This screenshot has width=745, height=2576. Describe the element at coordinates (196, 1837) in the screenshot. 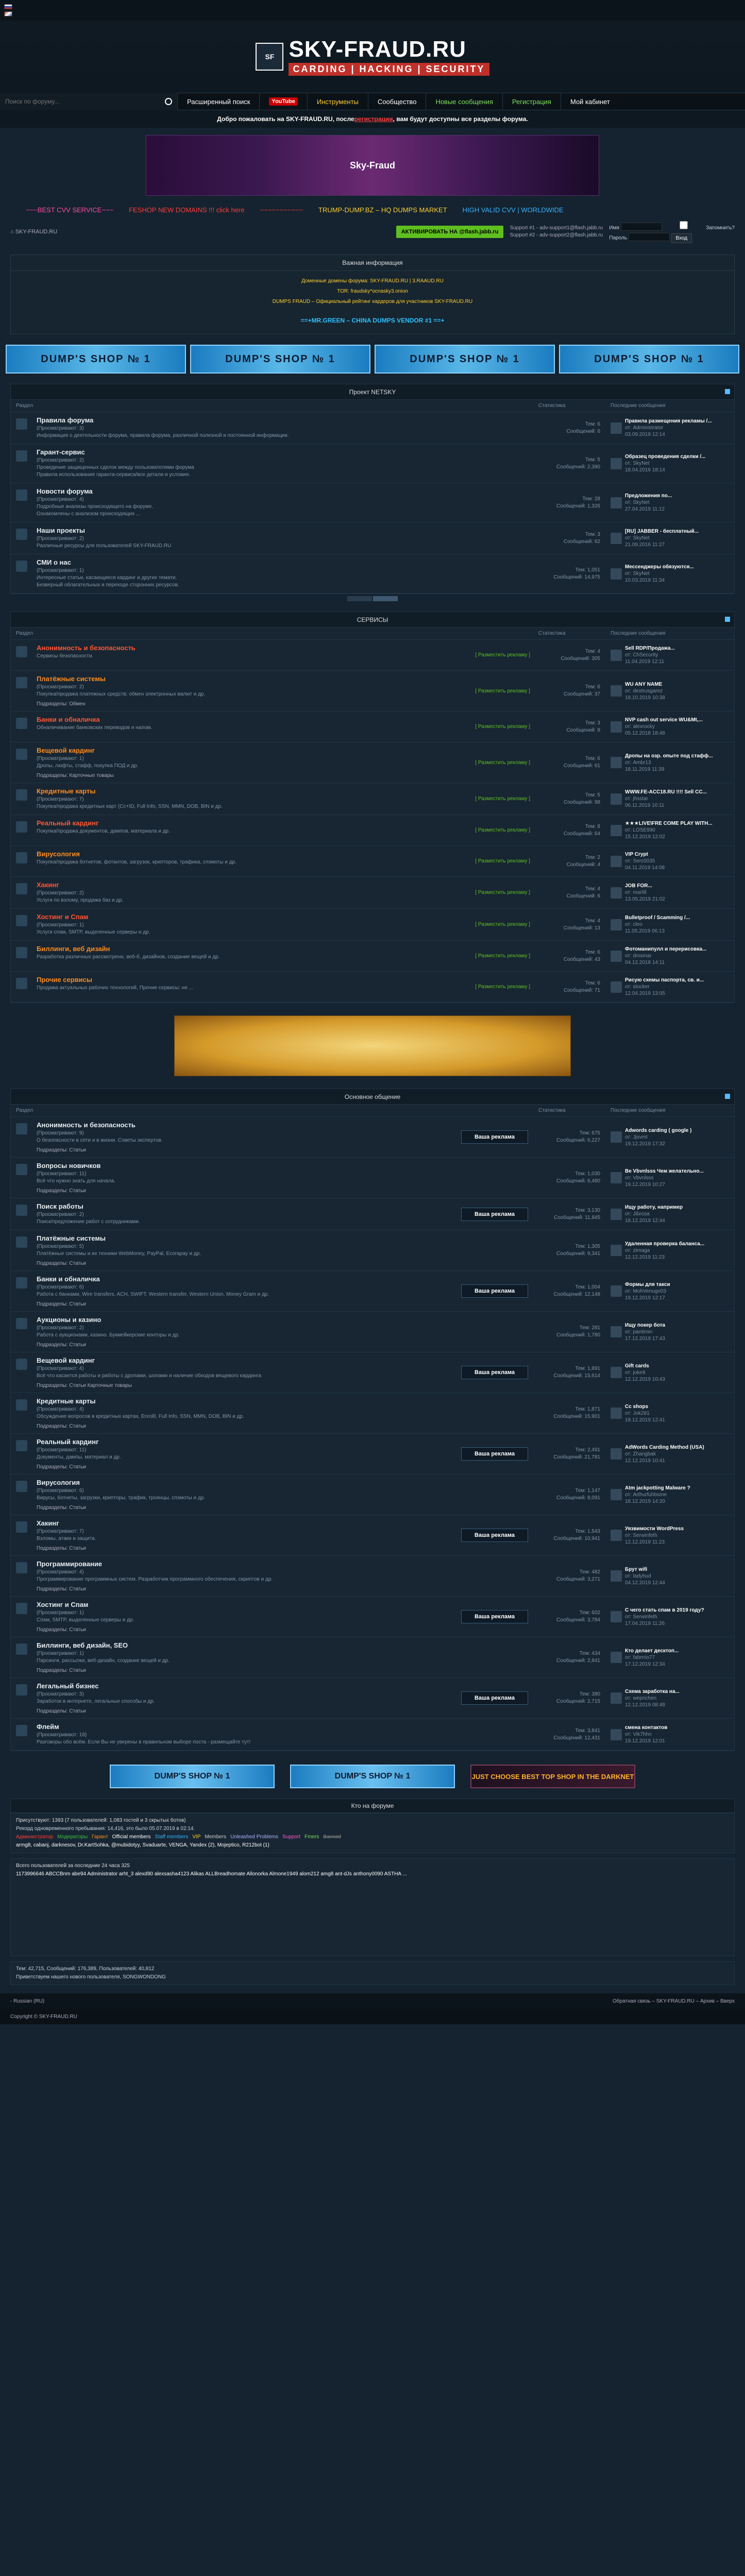

I see `legend-item: VIP` at that location.